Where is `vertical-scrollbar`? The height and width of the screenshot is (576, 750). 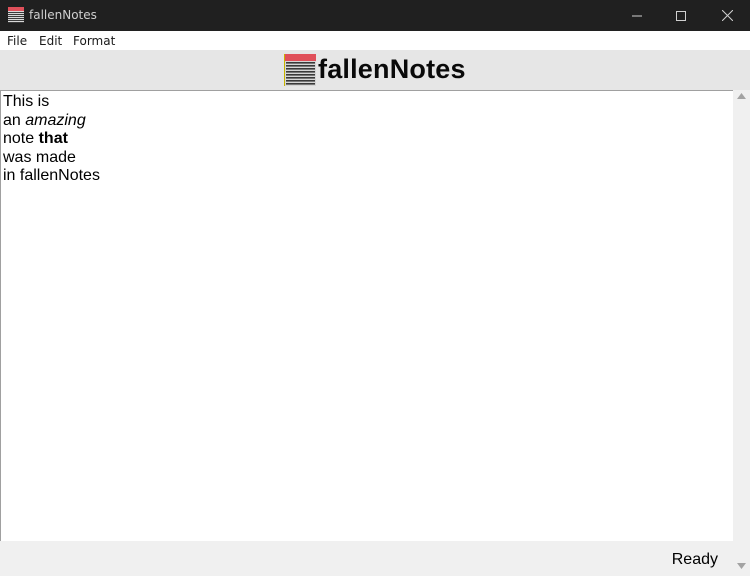
vertical-scrollbar is located at coordinates (741, 333).